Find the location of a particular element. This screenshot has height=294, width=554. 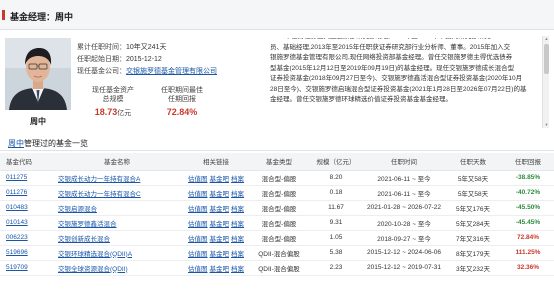

manager-portrait-icon is located at coordinates (38, 74).